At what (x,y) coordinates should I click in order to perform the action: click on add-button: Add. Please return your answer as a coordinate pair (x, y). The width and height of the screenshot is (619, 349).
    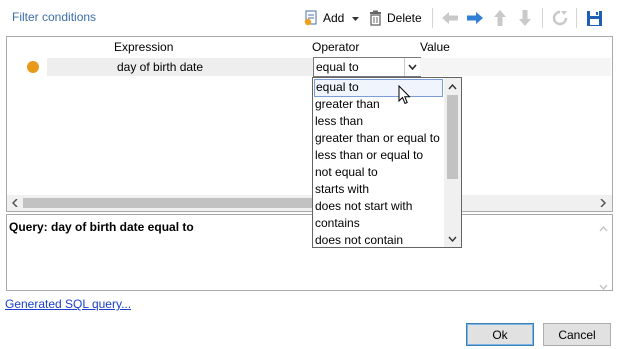
    Looking at the image, I should click on (323, 18).